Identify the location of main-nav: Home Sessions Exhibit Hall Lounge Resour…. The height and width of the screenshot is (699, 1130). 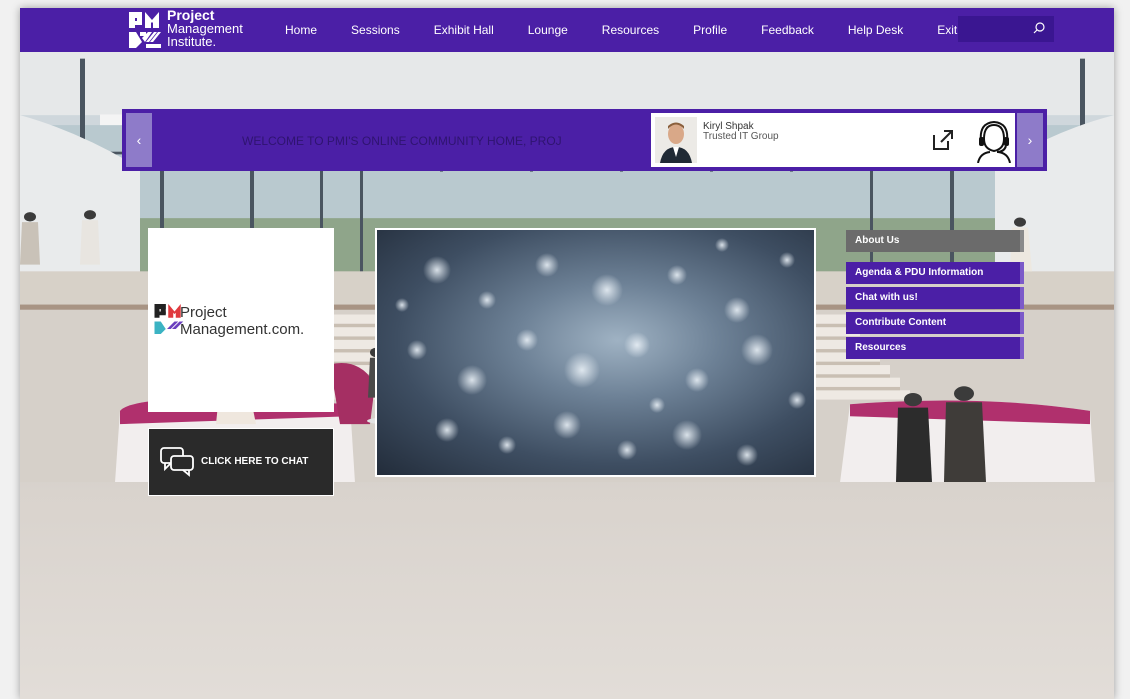
(638, 30).